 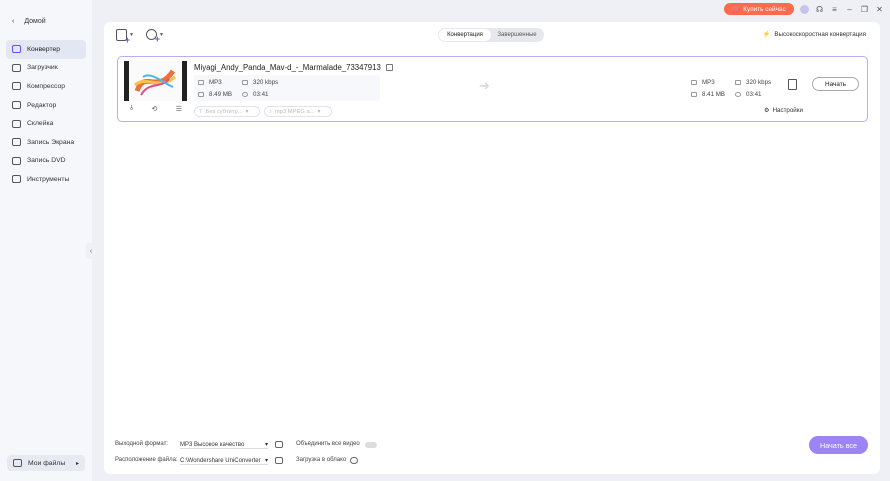 I want to click on avatar, so click(x=804, y=9).